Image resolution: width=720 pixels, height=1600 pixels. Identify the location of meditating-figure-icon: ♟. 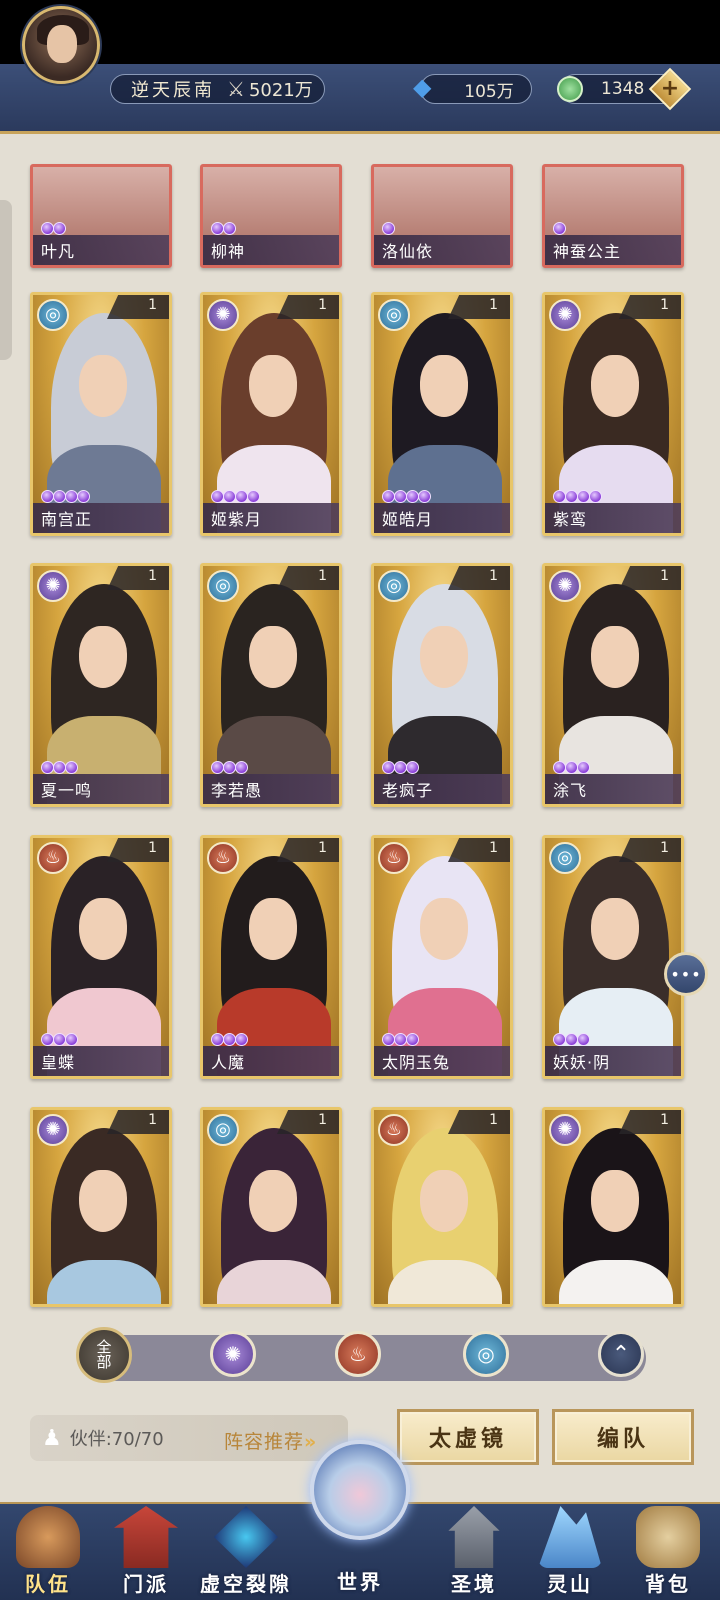
(52, 1438).